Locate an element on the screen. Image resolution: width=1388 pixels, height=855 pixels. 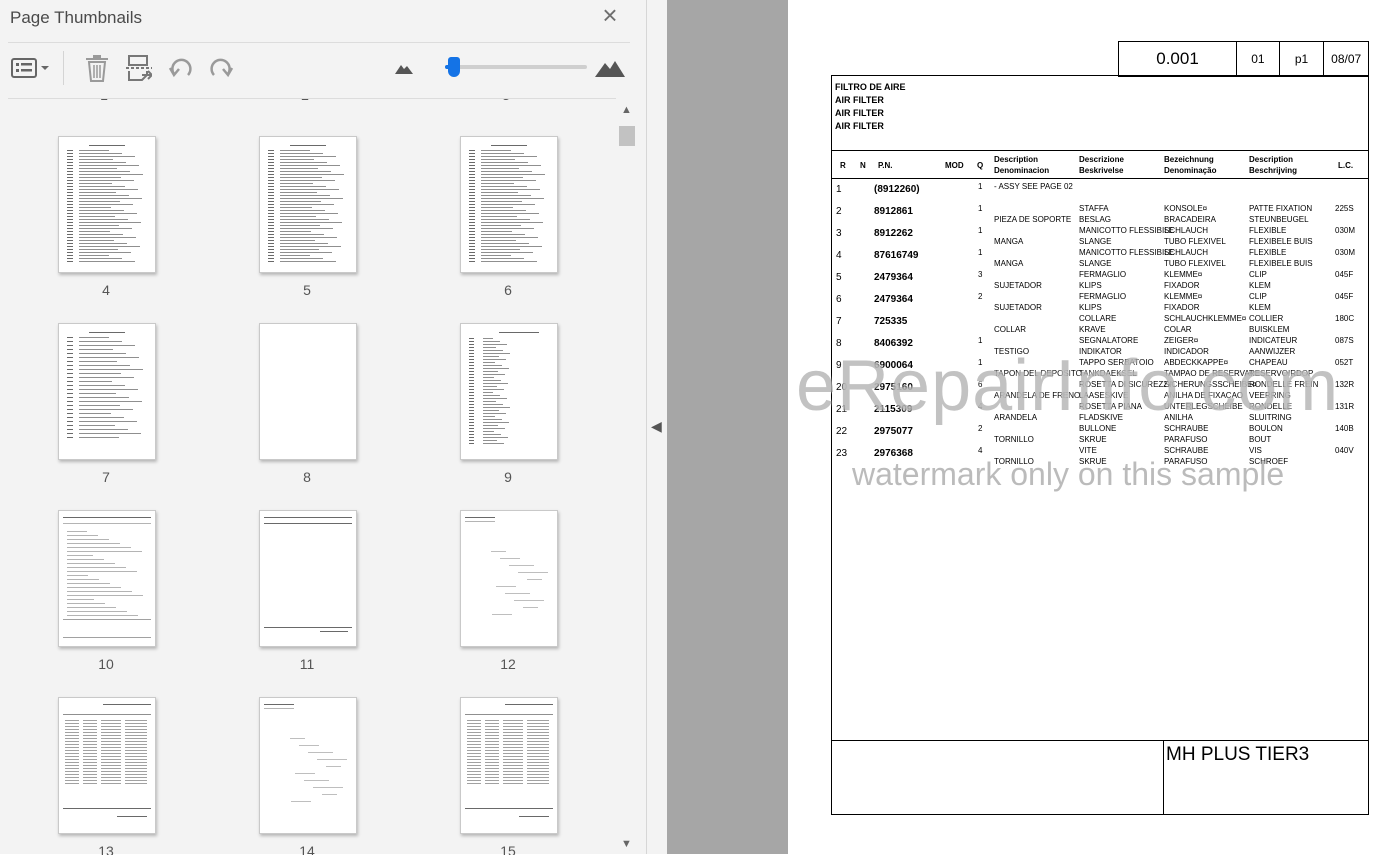
row-part-number: 2975077 is located at coordinates (893, 431).